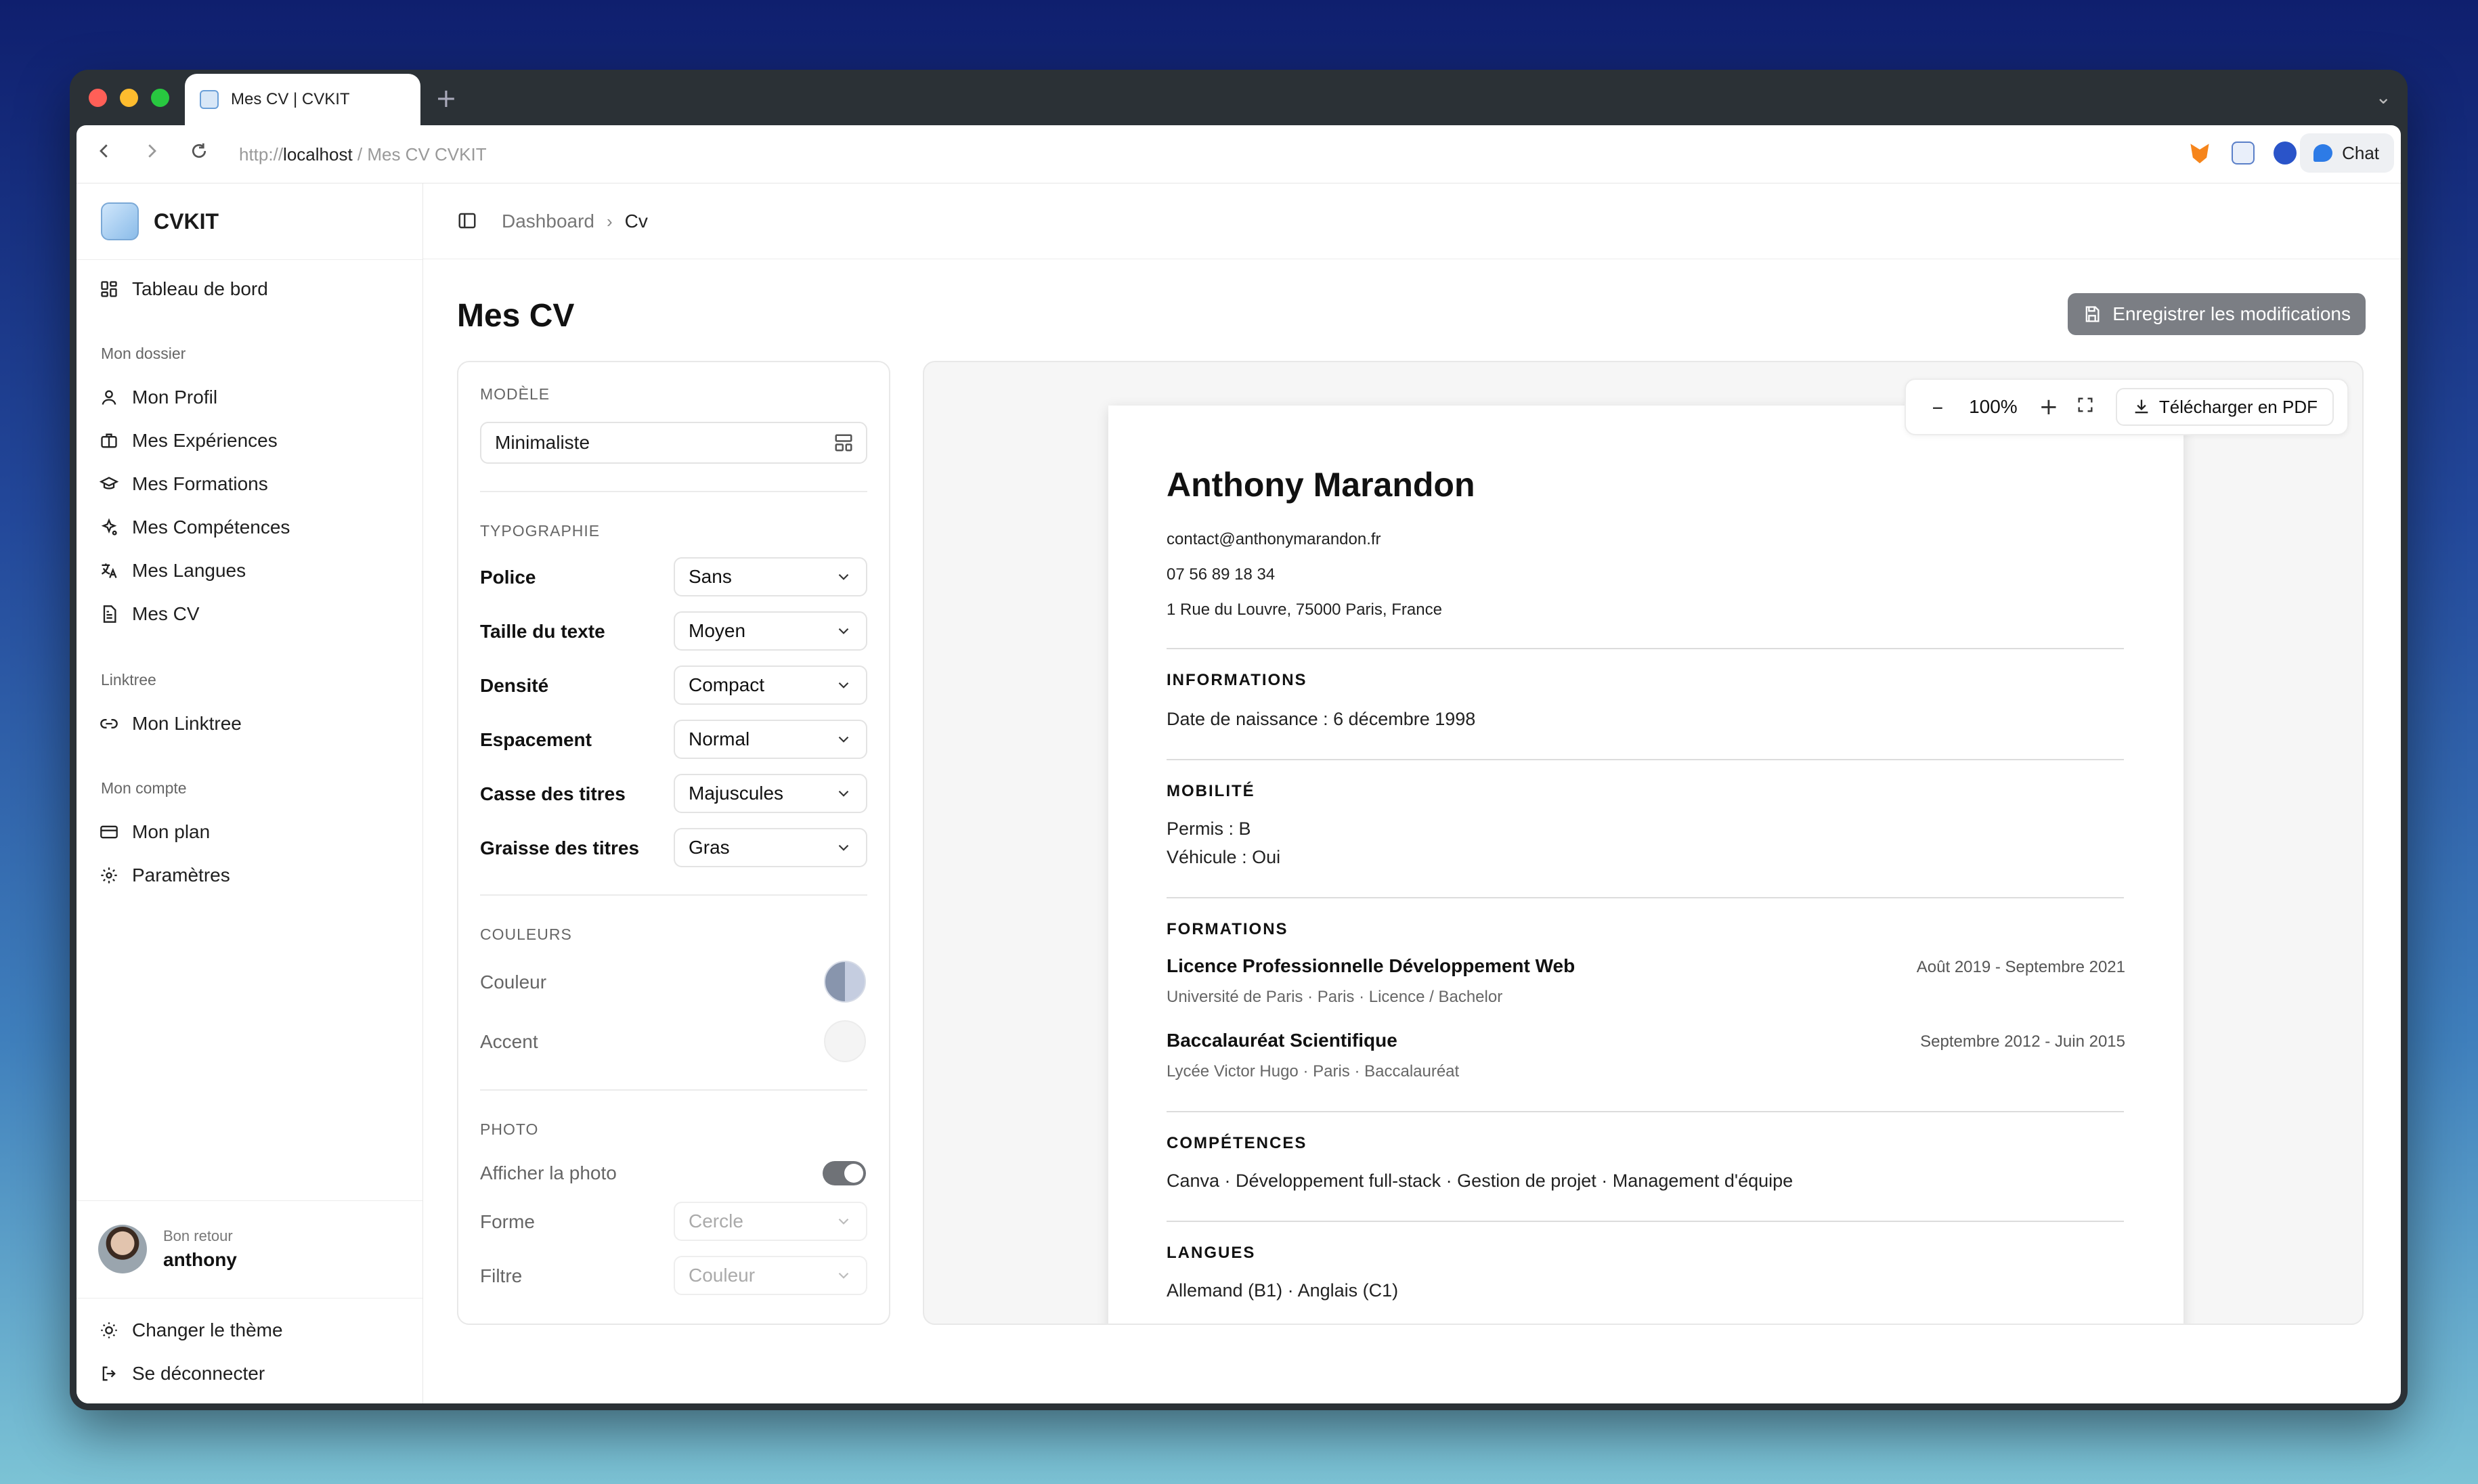 The height and width of the screenshot is (1484, 2478). Describe the element at coordinates (109, 527) in the screenshot. I see `sparkles-icon` at that location.